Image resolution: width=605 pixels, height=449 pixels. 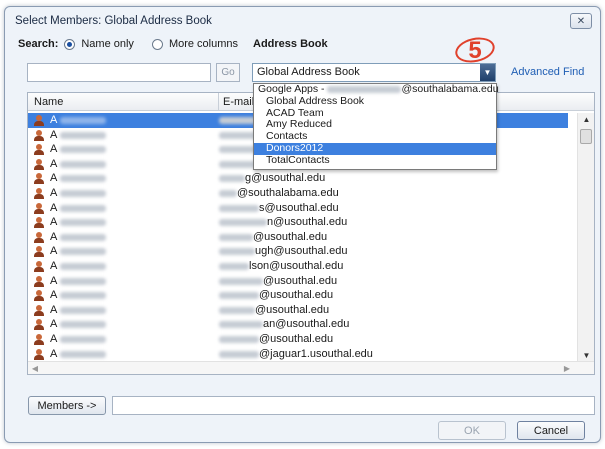 I want to click on table-row: A @southalabama.edu, so click(x=298, y=193).